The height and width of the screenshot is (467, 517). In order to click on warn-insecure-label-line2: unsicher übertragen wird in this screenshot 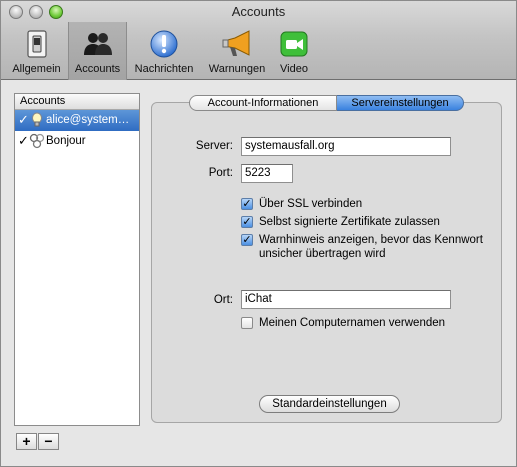, I will do `click(322, 254)`.